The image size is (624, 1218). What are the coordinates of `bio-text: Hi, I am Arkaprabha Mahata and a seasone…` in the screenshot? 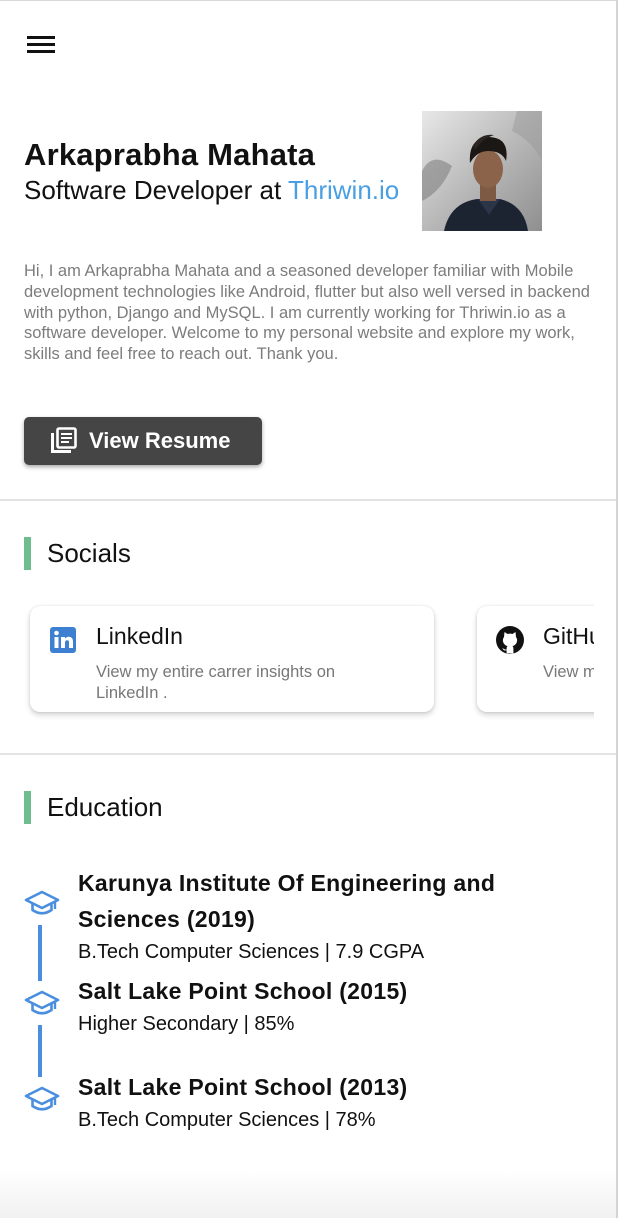 It's located at (307, 313).